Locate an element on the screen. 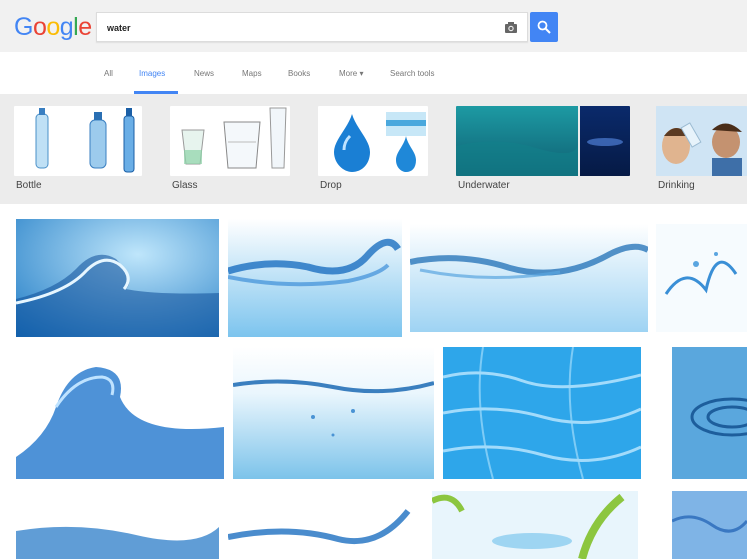 This screenshot has width=747, height=559. related-chip-drop is located at coordinates (373, 141).